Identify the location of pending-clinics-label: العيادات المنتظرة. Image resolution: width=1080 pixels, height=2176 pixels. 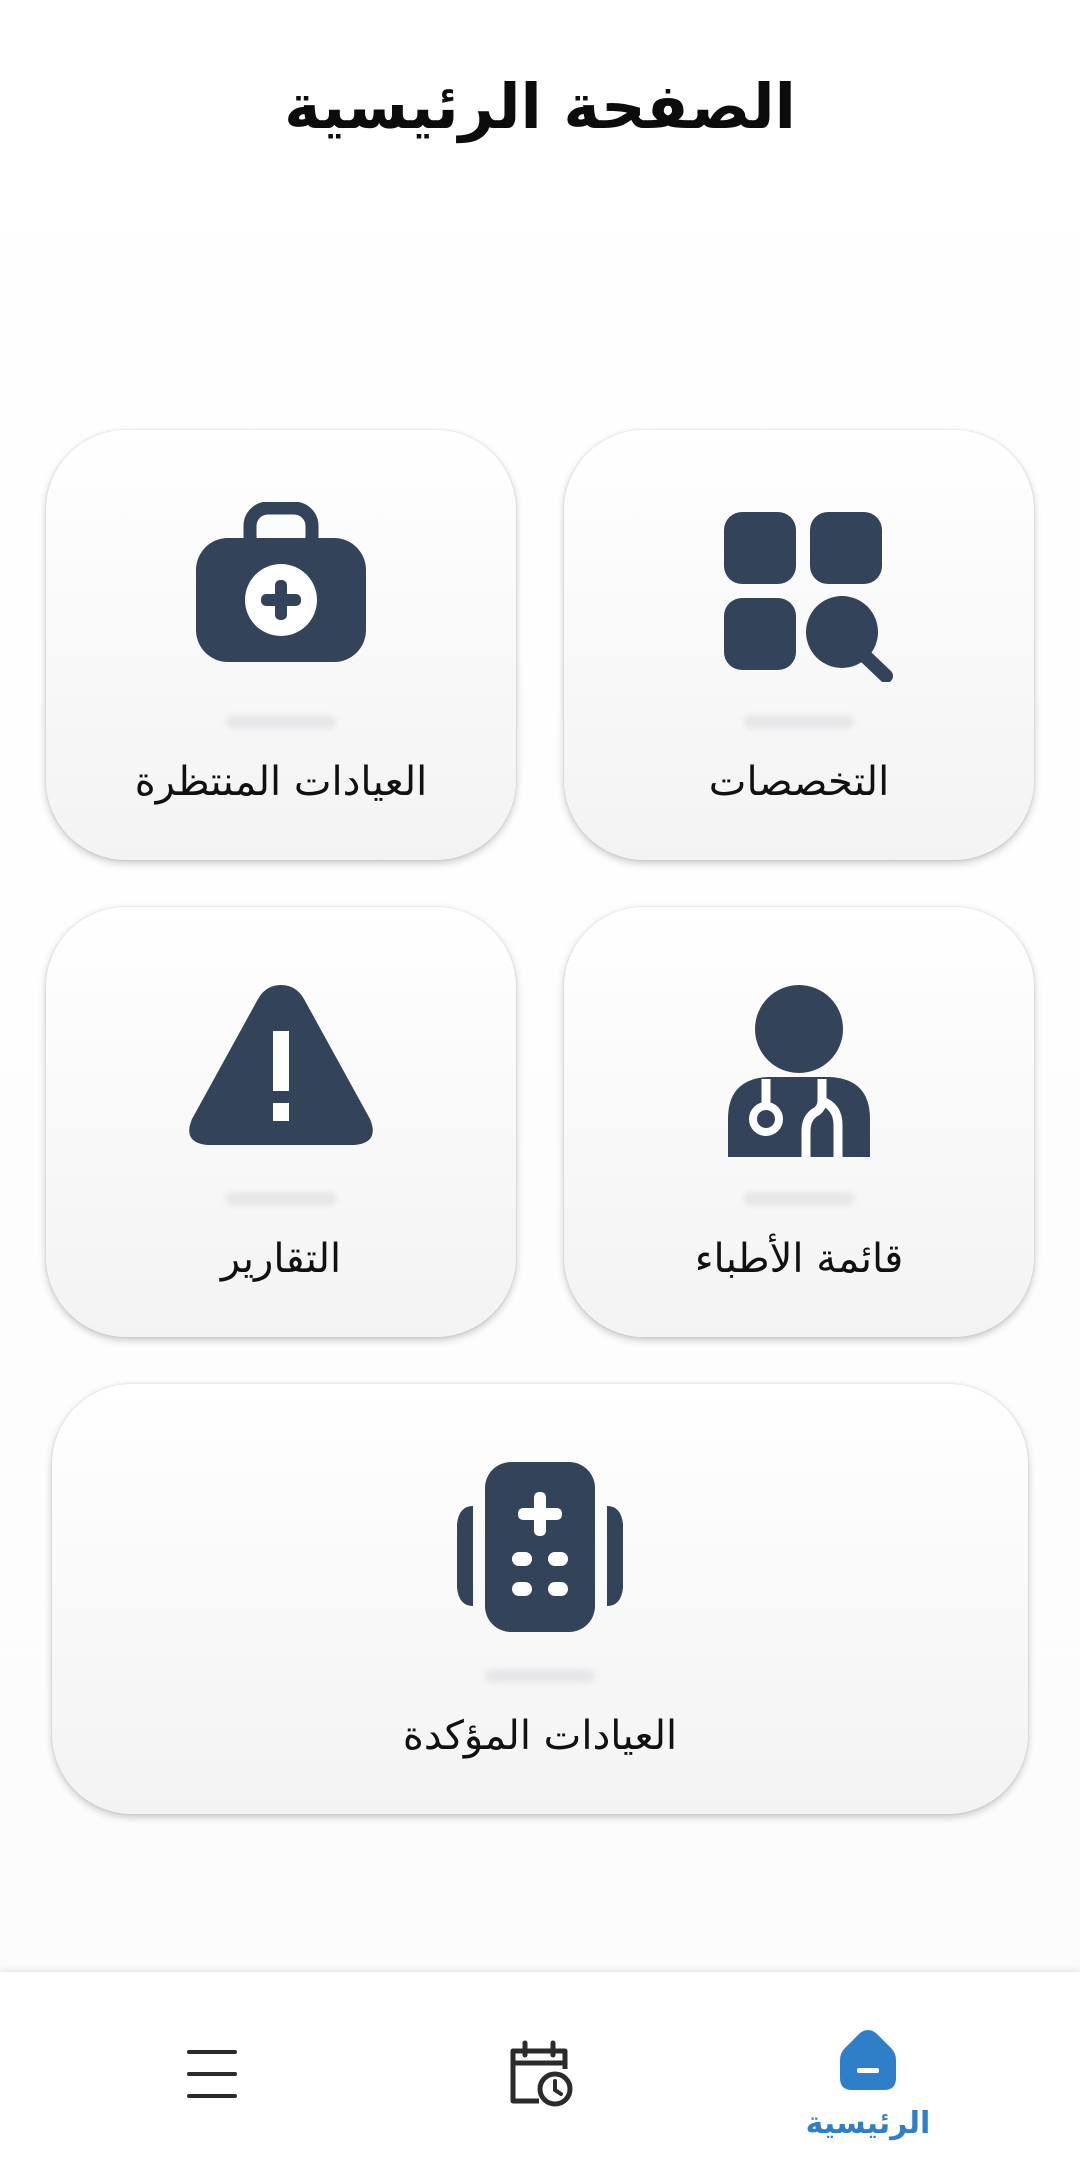
(281, 782).